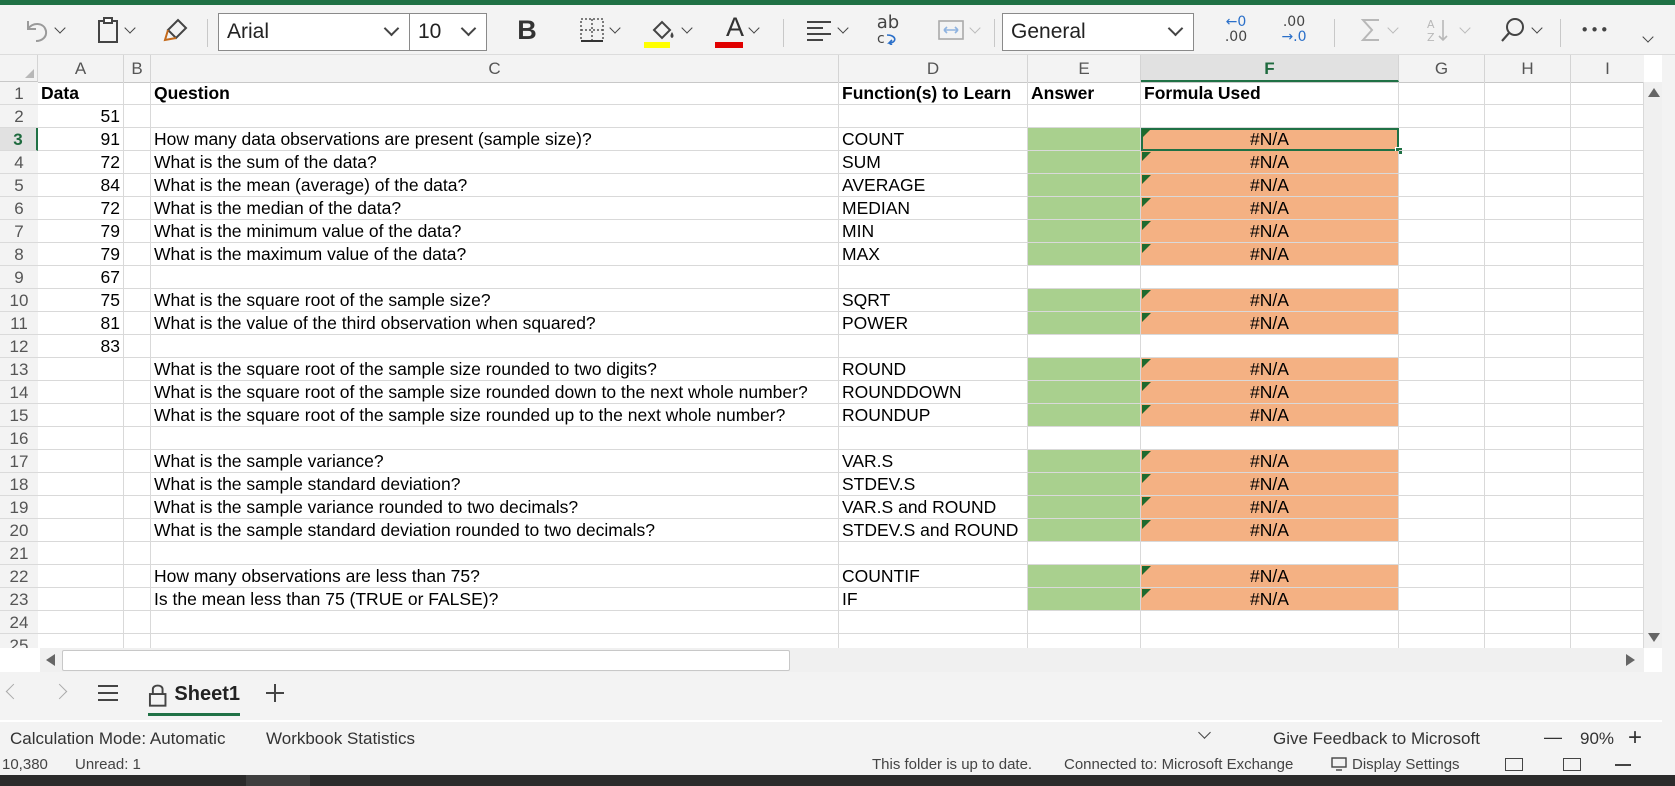 Image resolution: width=1675 pixels, height=786 pixels. Describe the element at coordinates (495, 93) in the screenshot. I see `cell-c1: Question` at that location.